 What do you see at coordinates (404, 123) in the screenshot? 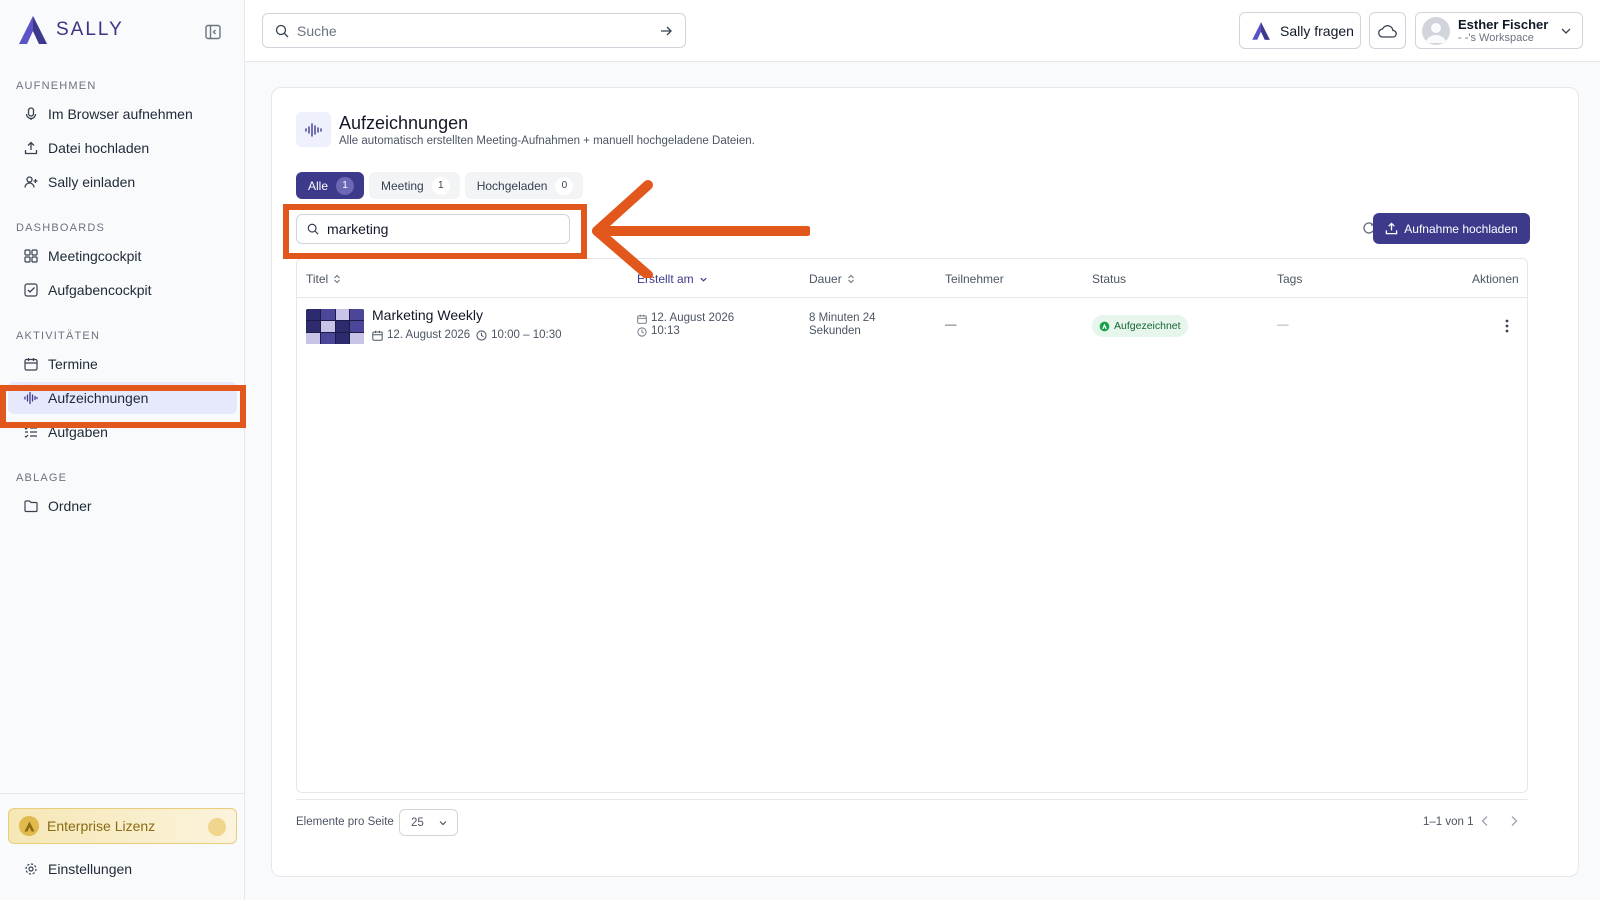
I see `page-title: Aufzeichnungen` at bounding box center [404, 123].